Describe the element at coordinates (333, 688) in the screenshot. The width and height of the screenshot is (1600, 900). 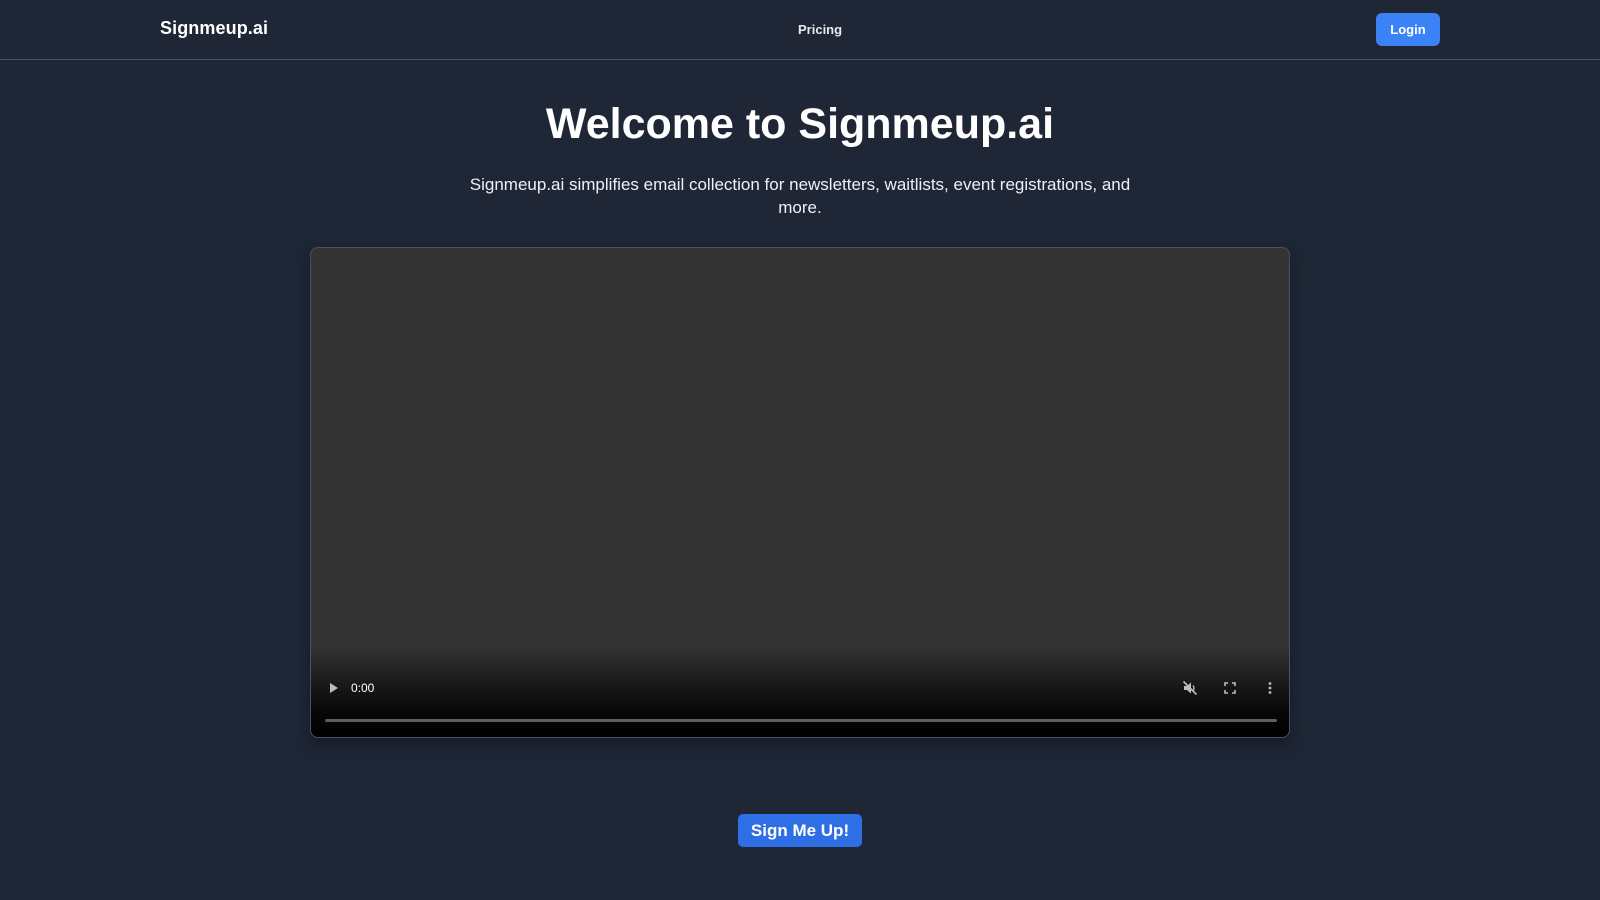
I see `play-icon` at that location.